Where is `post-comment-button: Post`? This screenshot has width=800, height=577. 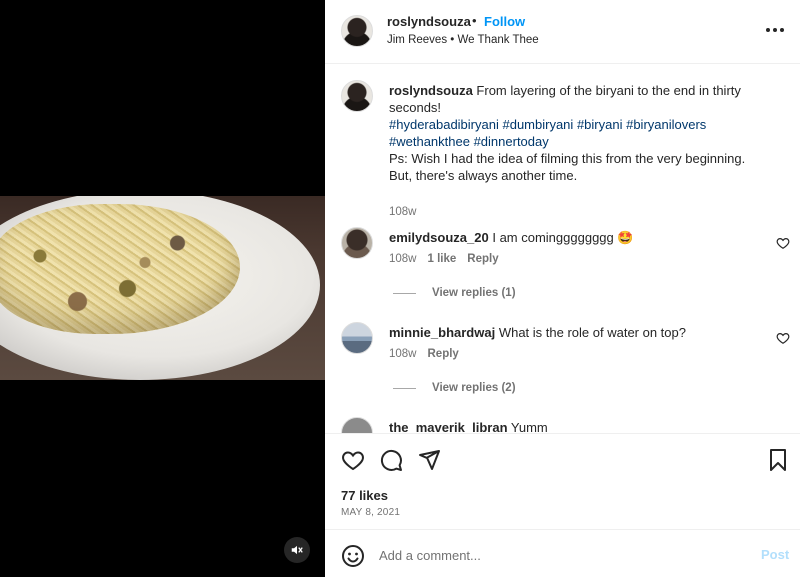 post-comment-button: Post is located at coordinates (775, 554).